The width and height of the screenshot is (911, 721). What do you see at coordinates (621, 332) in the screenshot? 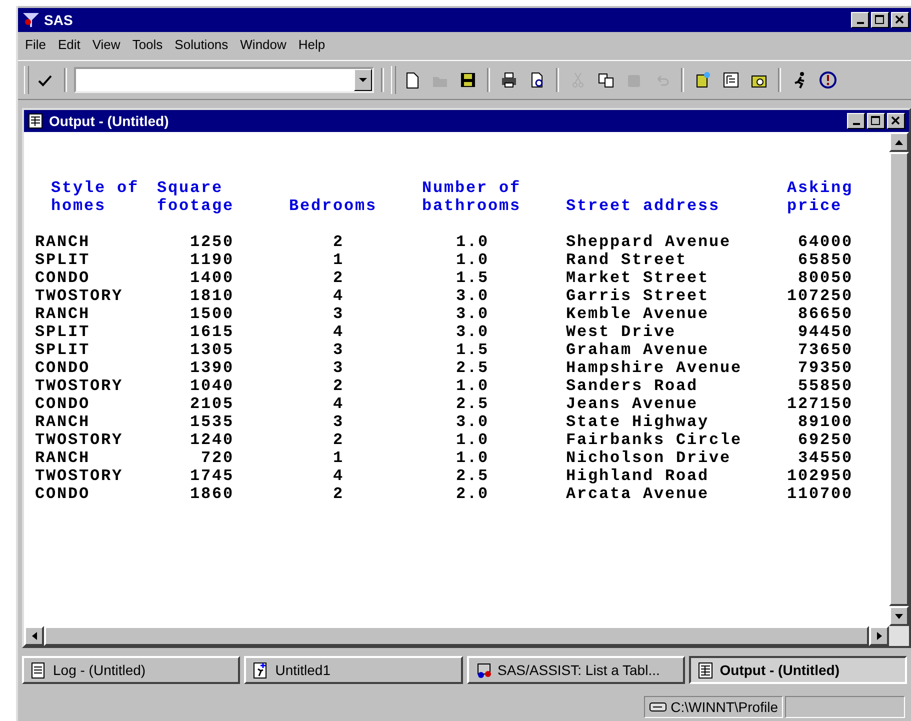
I see `table-cell: West Drive` at bounding box center [621, 332].